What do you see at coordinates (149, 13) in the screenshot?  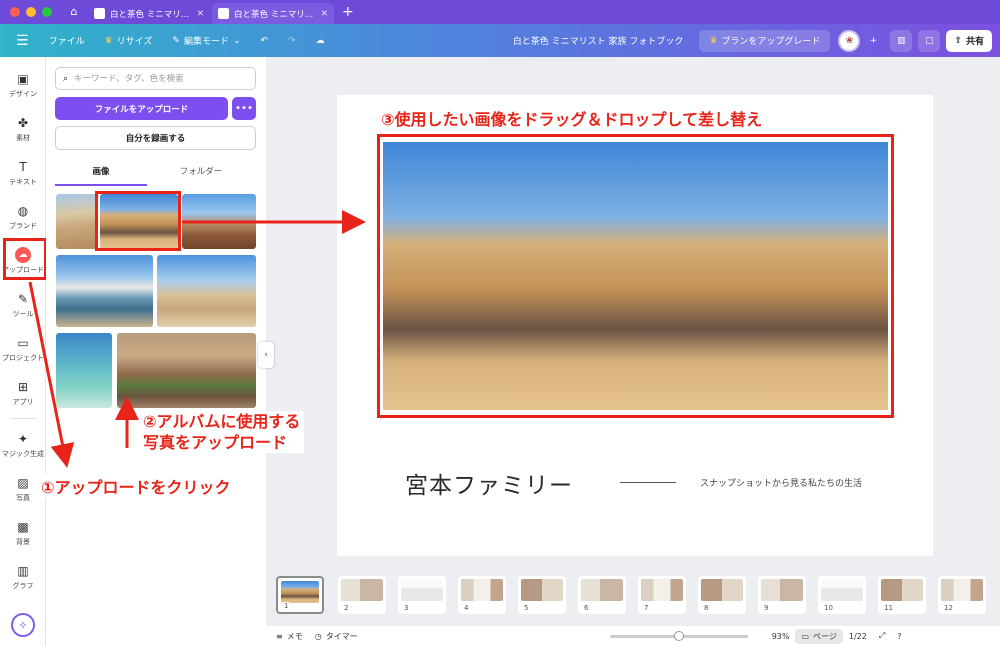 I see `browser-tab-1: 白と茶色 ミニマリスト... ✕` at bounding box center [149, 13].